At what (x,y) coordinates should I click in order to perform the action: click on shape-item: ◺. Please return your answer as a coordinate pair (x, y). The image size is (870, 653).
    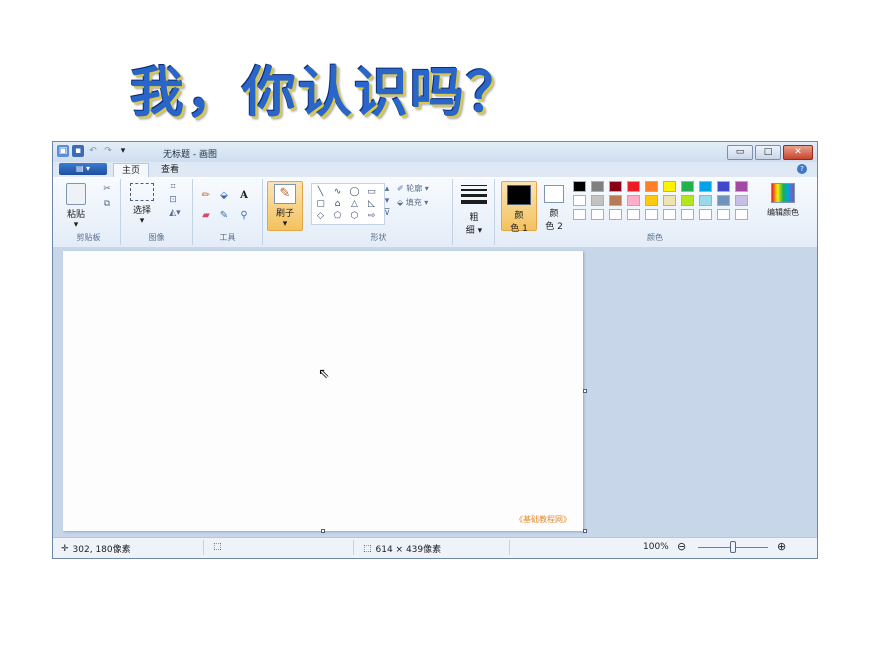
    Looking at the image, I should click on (371, 204).